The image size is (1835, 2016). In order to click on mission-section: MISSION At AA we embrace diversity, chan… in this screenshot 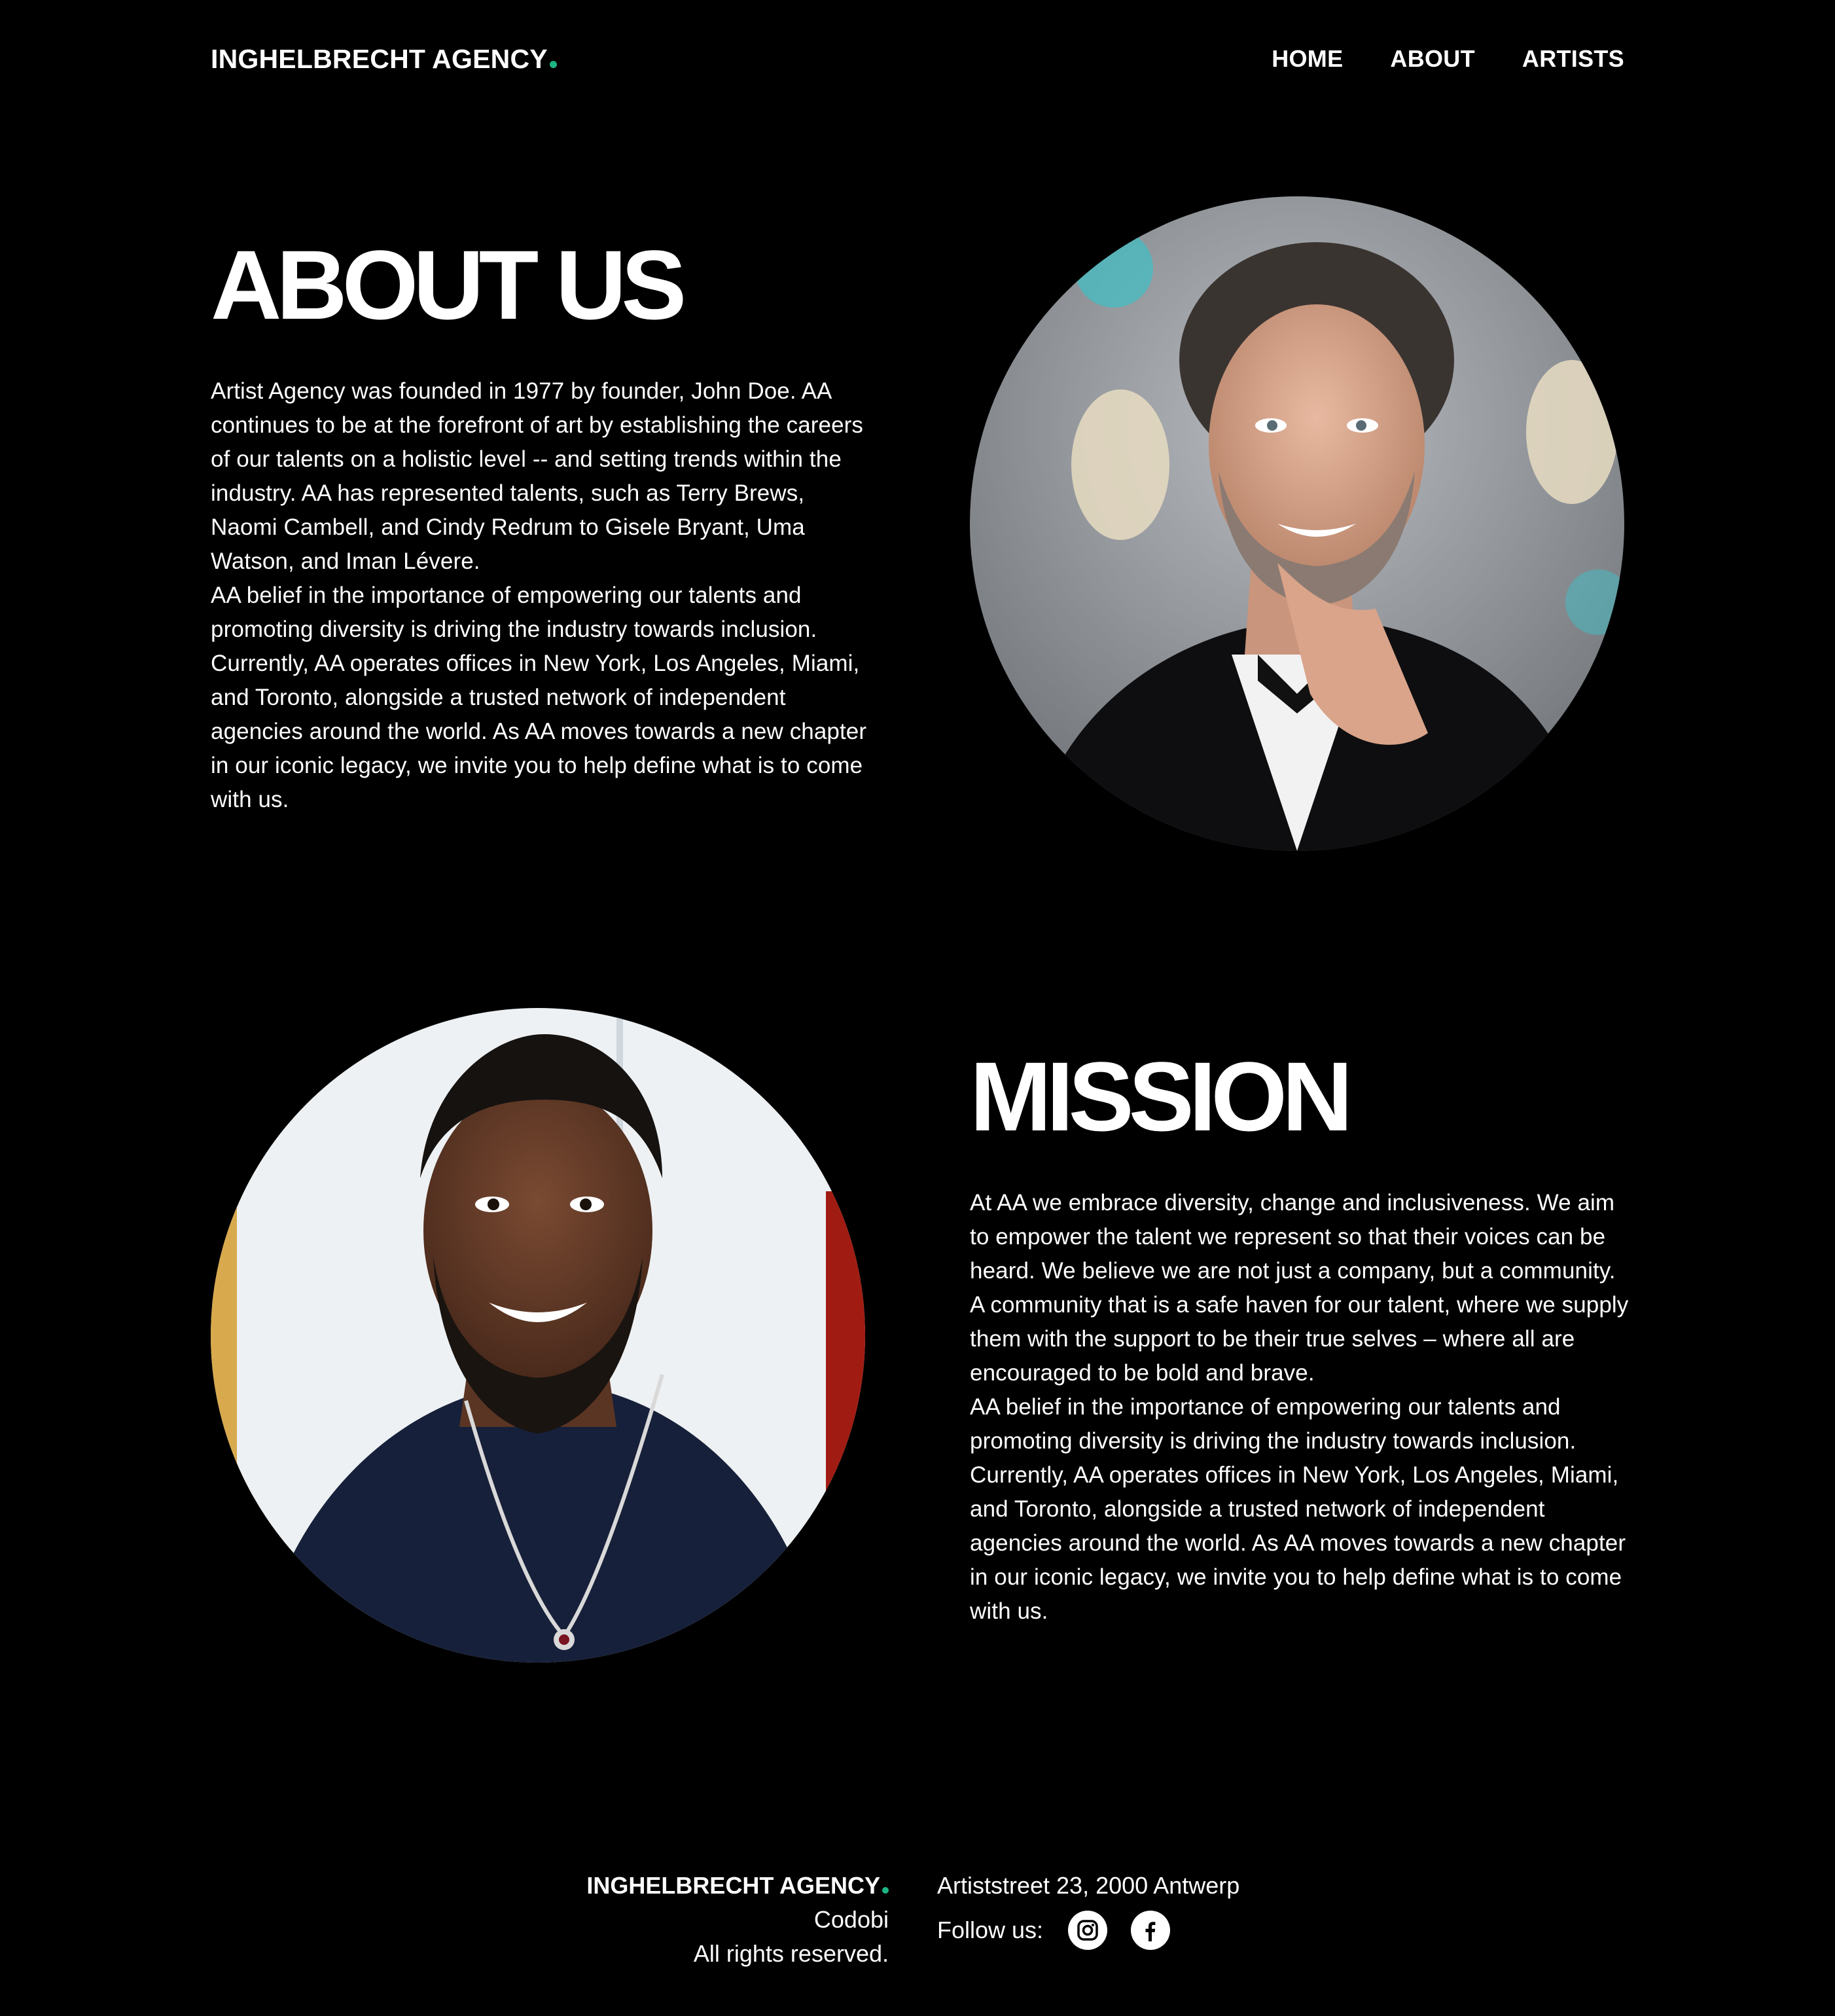, I will do `click(1300, 1338)`.